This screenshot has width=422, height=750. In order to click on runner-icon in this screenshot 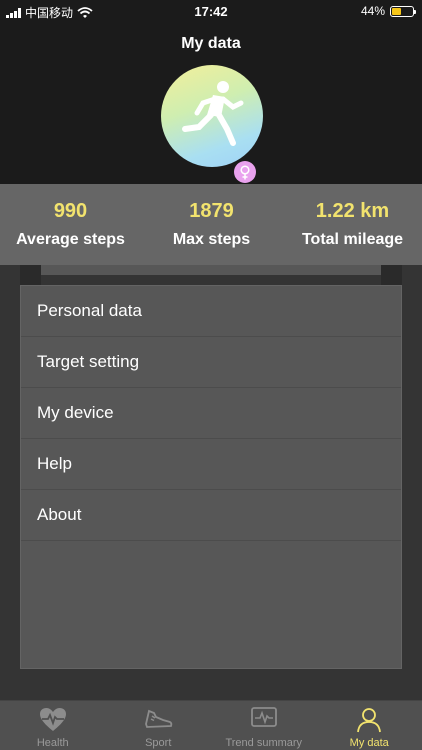, I will do `click(213, 113)`.